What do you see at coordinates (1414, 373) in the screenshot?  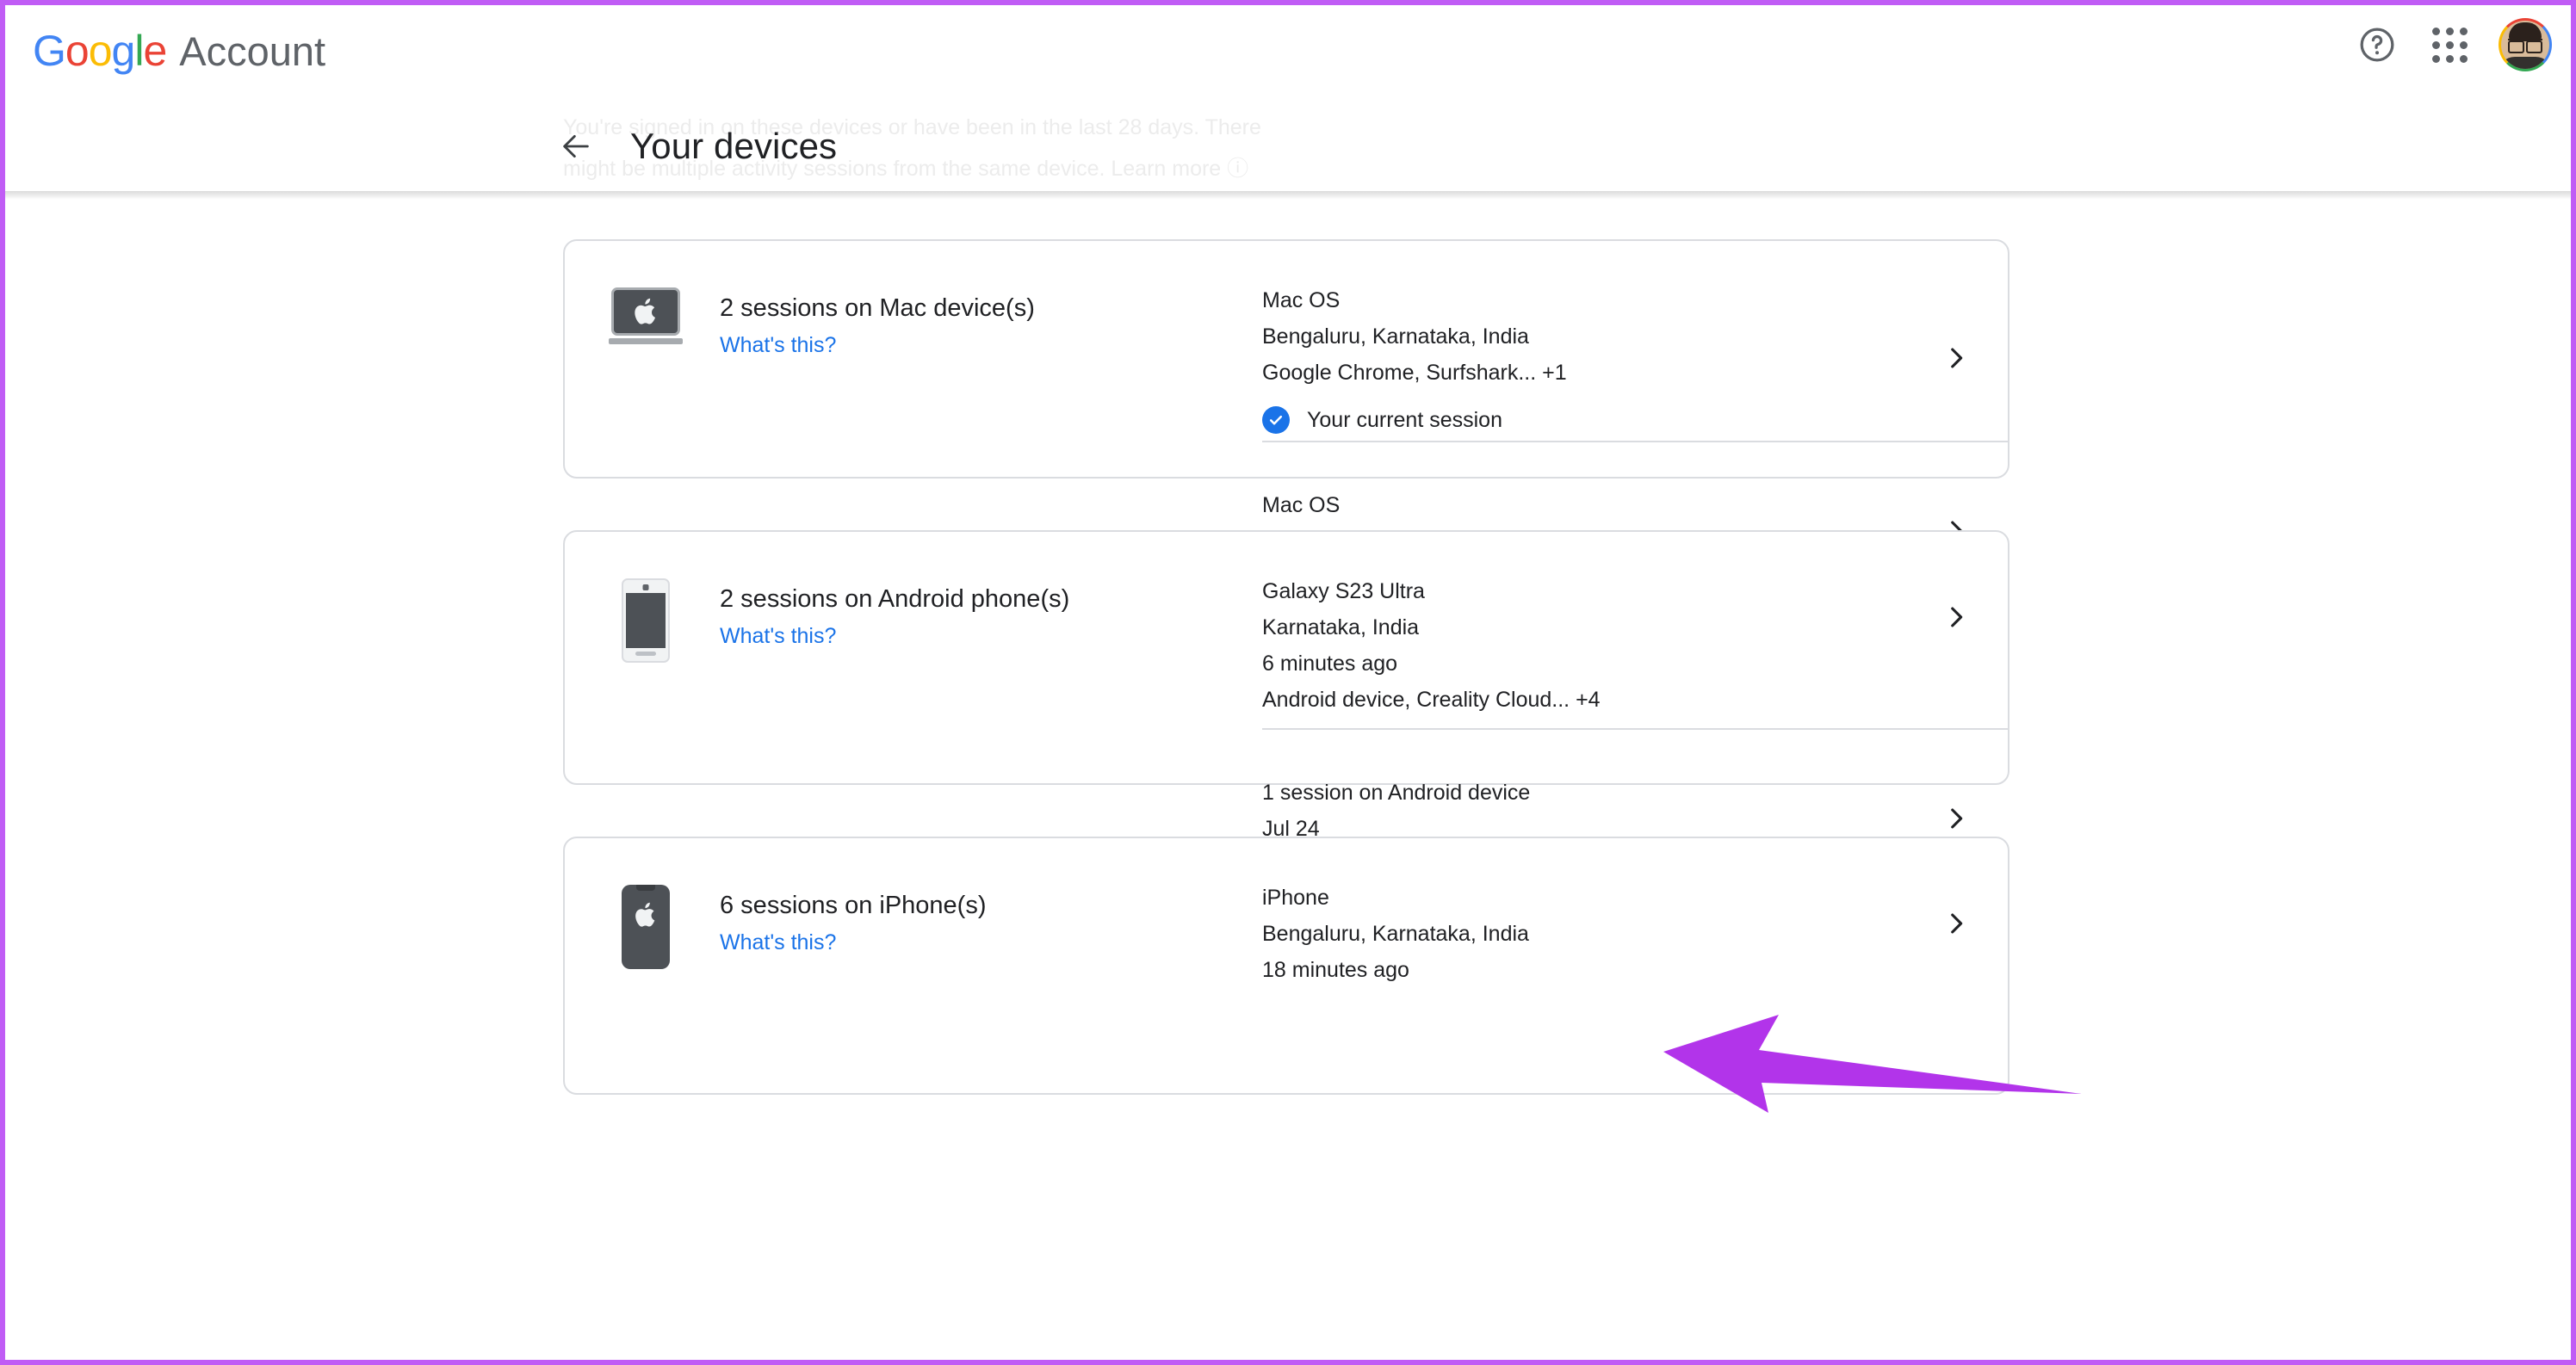 I see `session-line: Google Chrome, Surfshark... +1` at bounding box center [1414, 373].